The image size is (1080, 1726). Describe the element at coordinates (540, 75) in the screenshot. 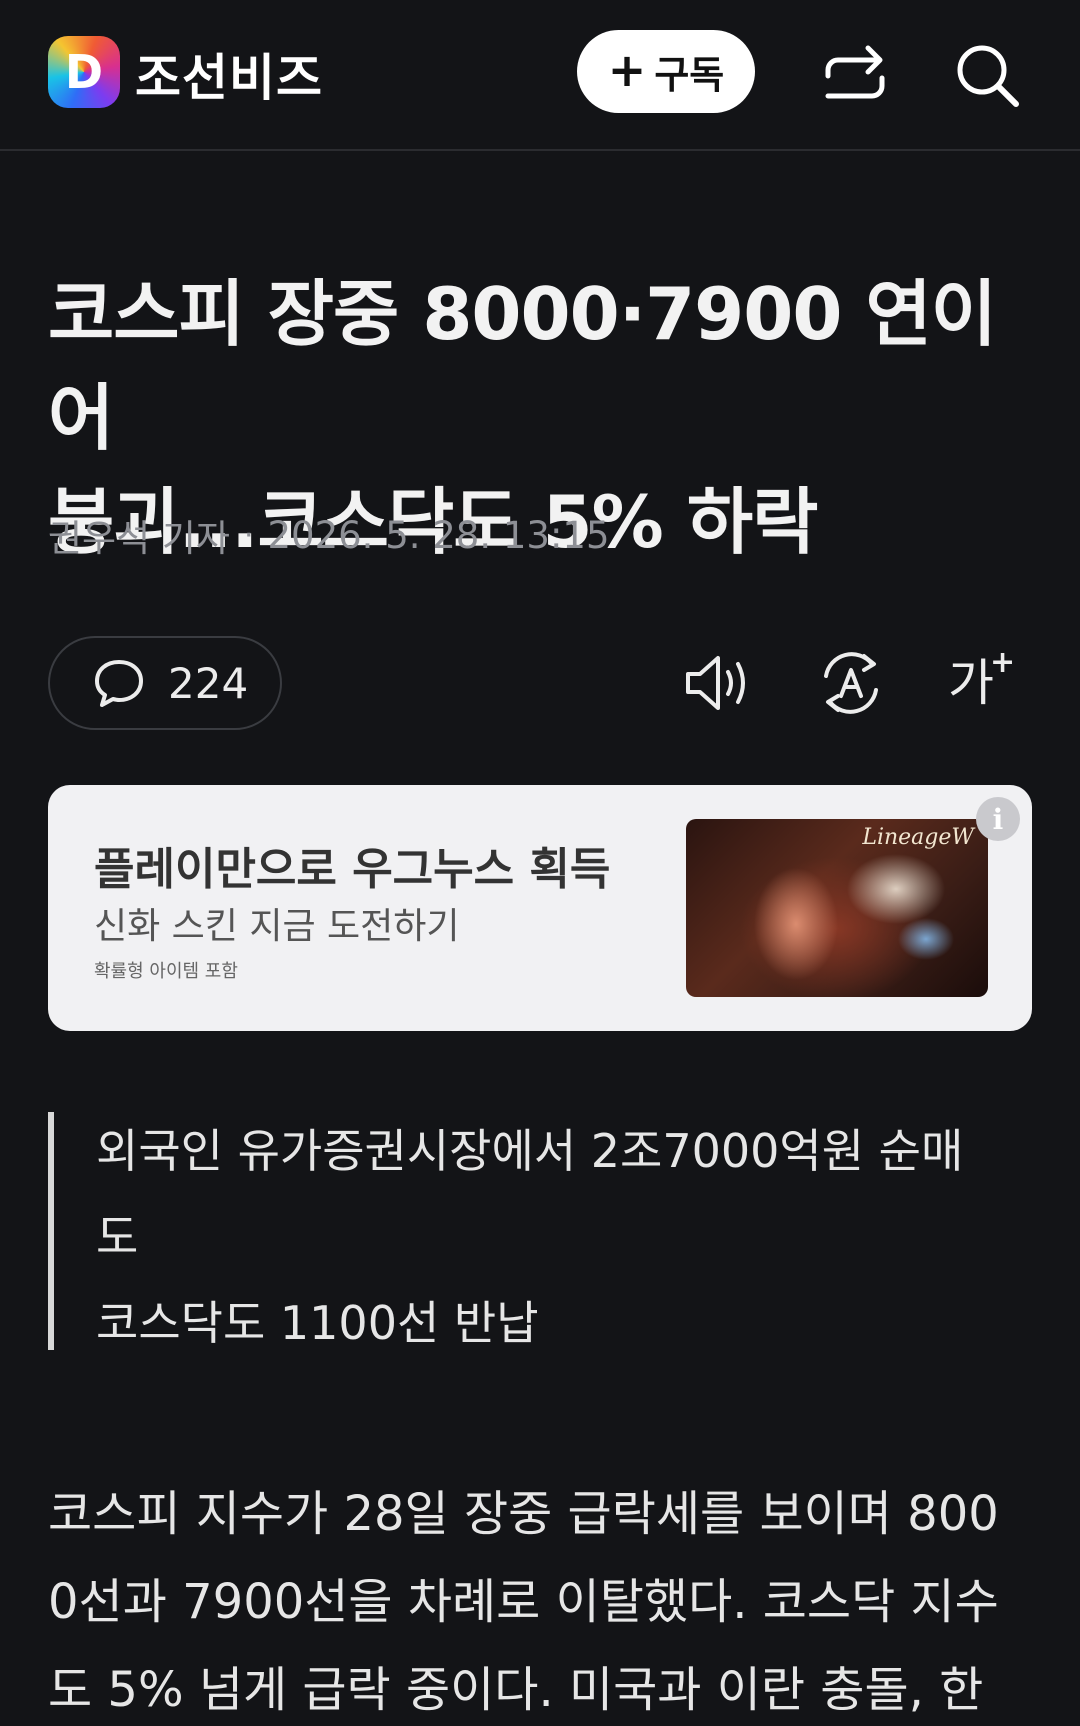

I see `top-header: D 조선비즈 + 구독` at that location.